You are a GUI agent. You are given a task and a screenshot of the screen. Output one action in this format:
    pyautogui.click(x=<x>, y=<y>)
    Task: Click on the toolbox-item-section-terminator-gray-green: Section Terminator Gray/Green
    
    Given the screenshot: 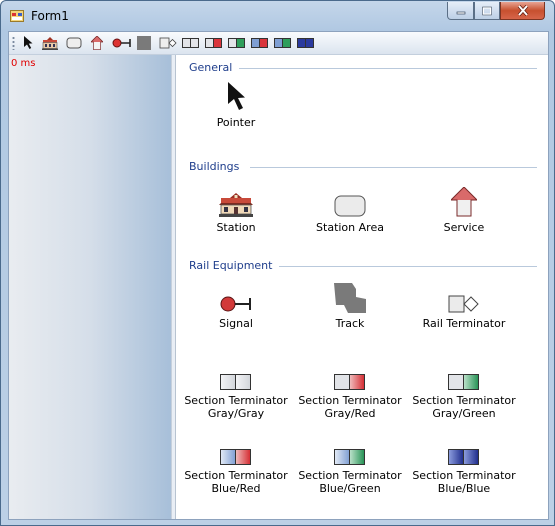 What is the action you would take?
    pyautogui.click(x=464, y=390)
    